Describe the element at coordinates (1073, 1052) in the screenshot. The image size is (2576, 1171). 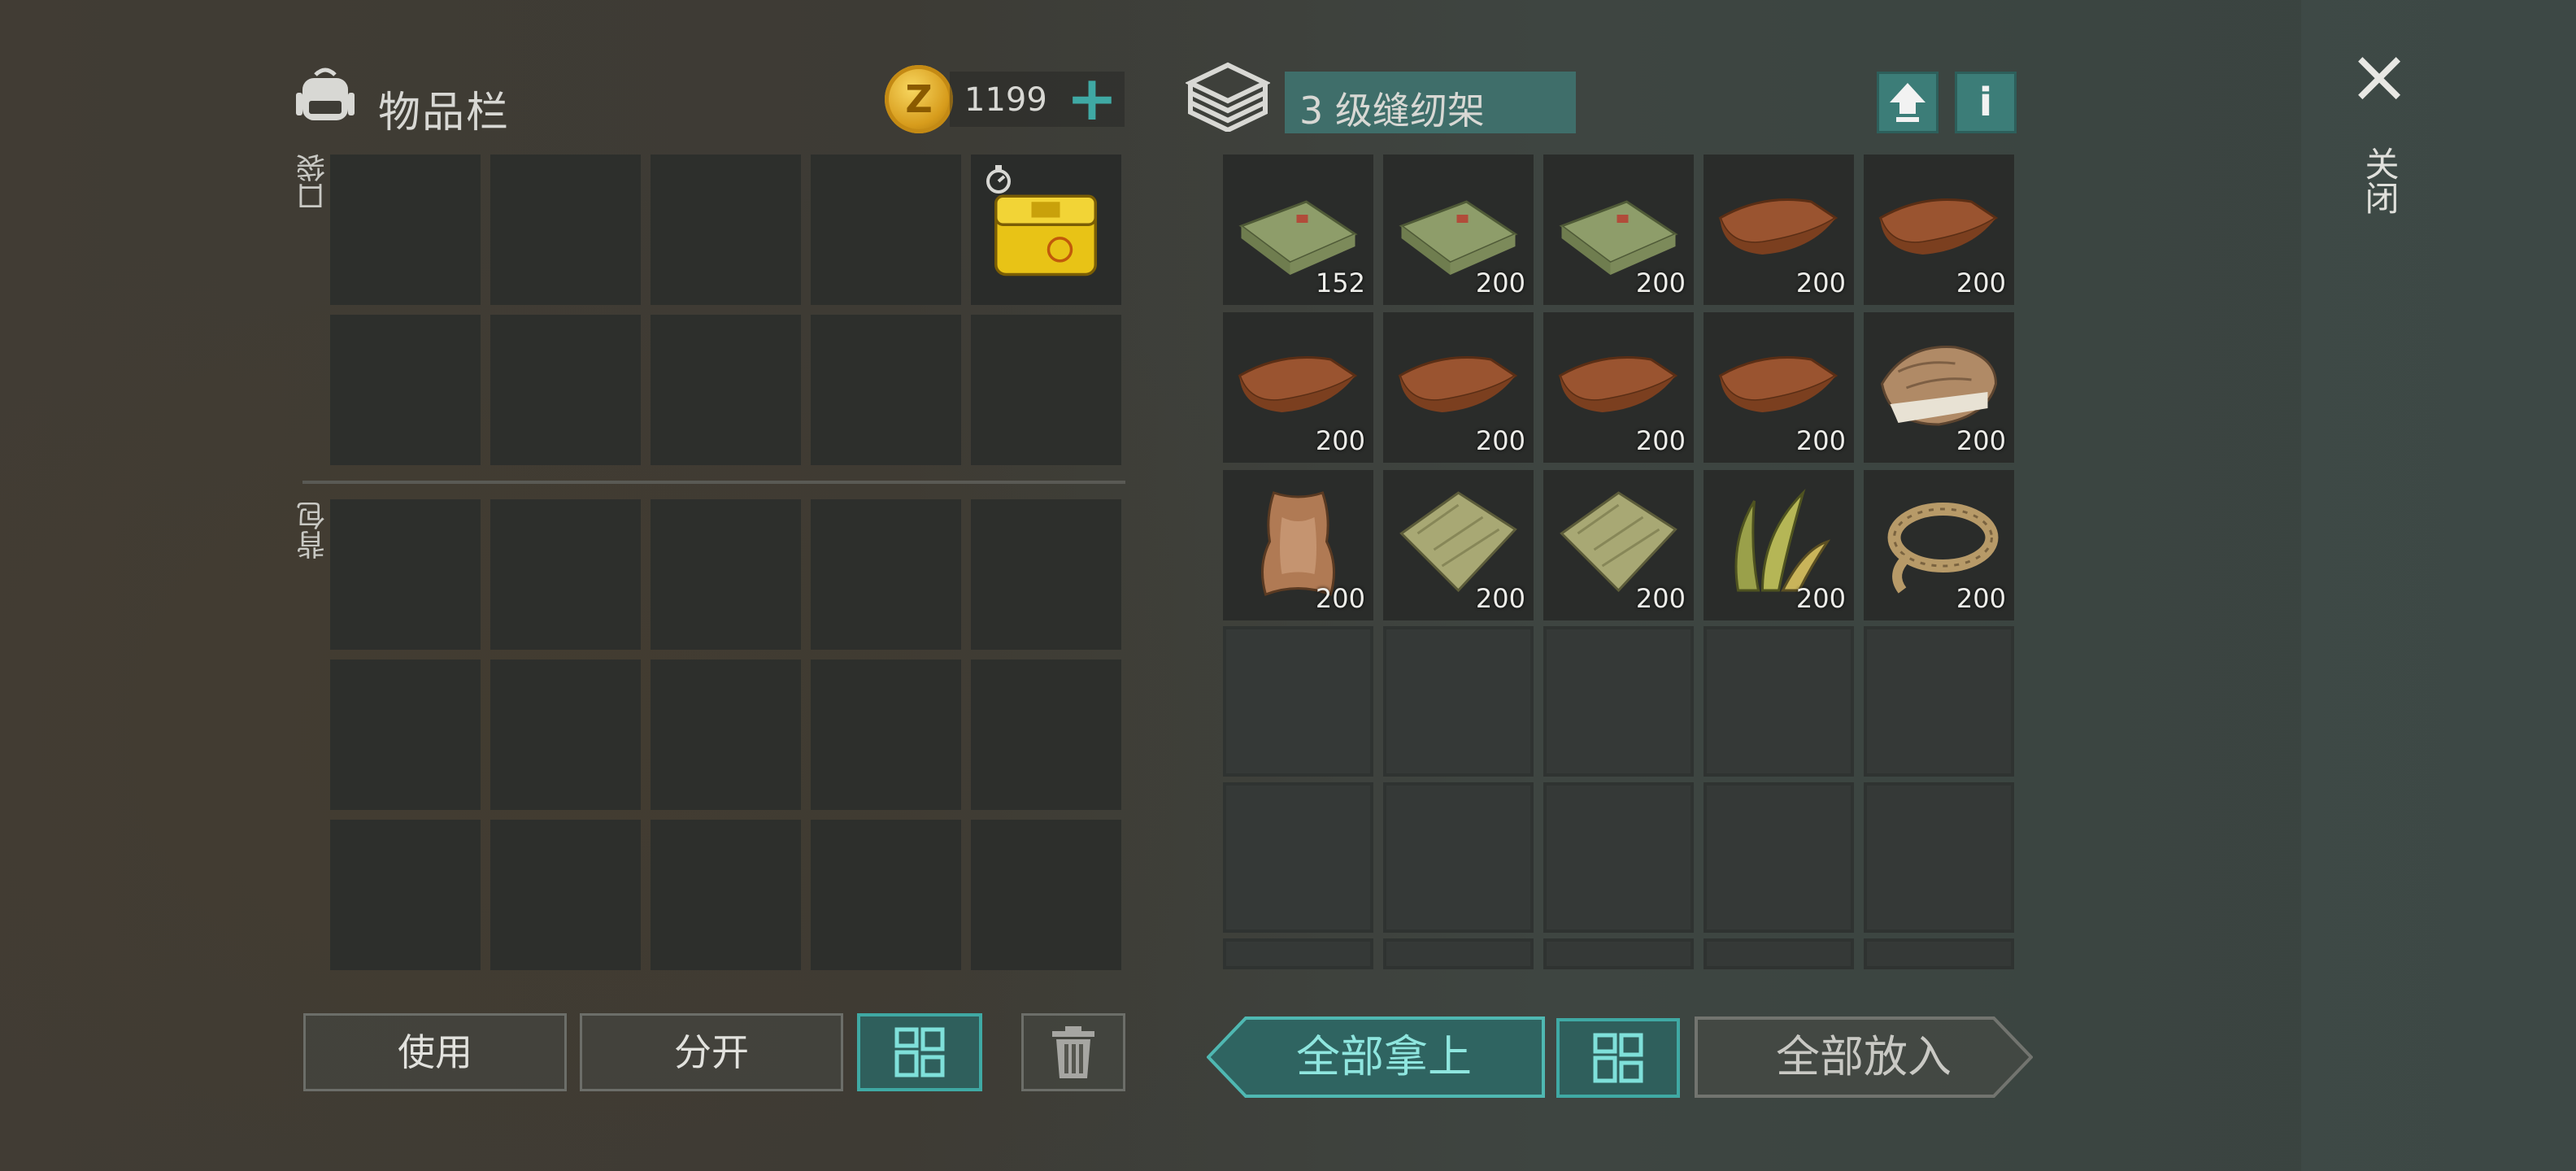
I see `trash-button` at that location.